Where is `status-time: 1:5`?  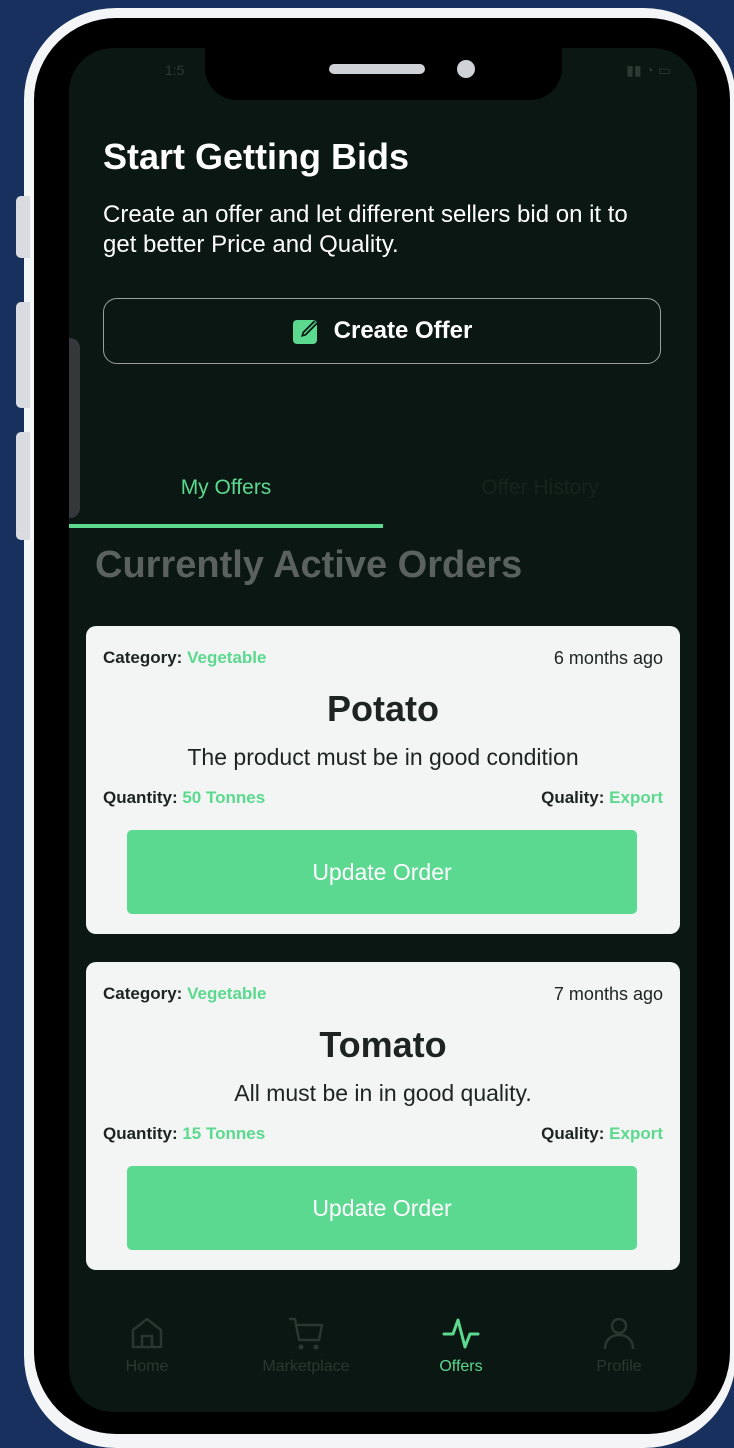 status-time: 1:5 is located at coordinates (175, 70).